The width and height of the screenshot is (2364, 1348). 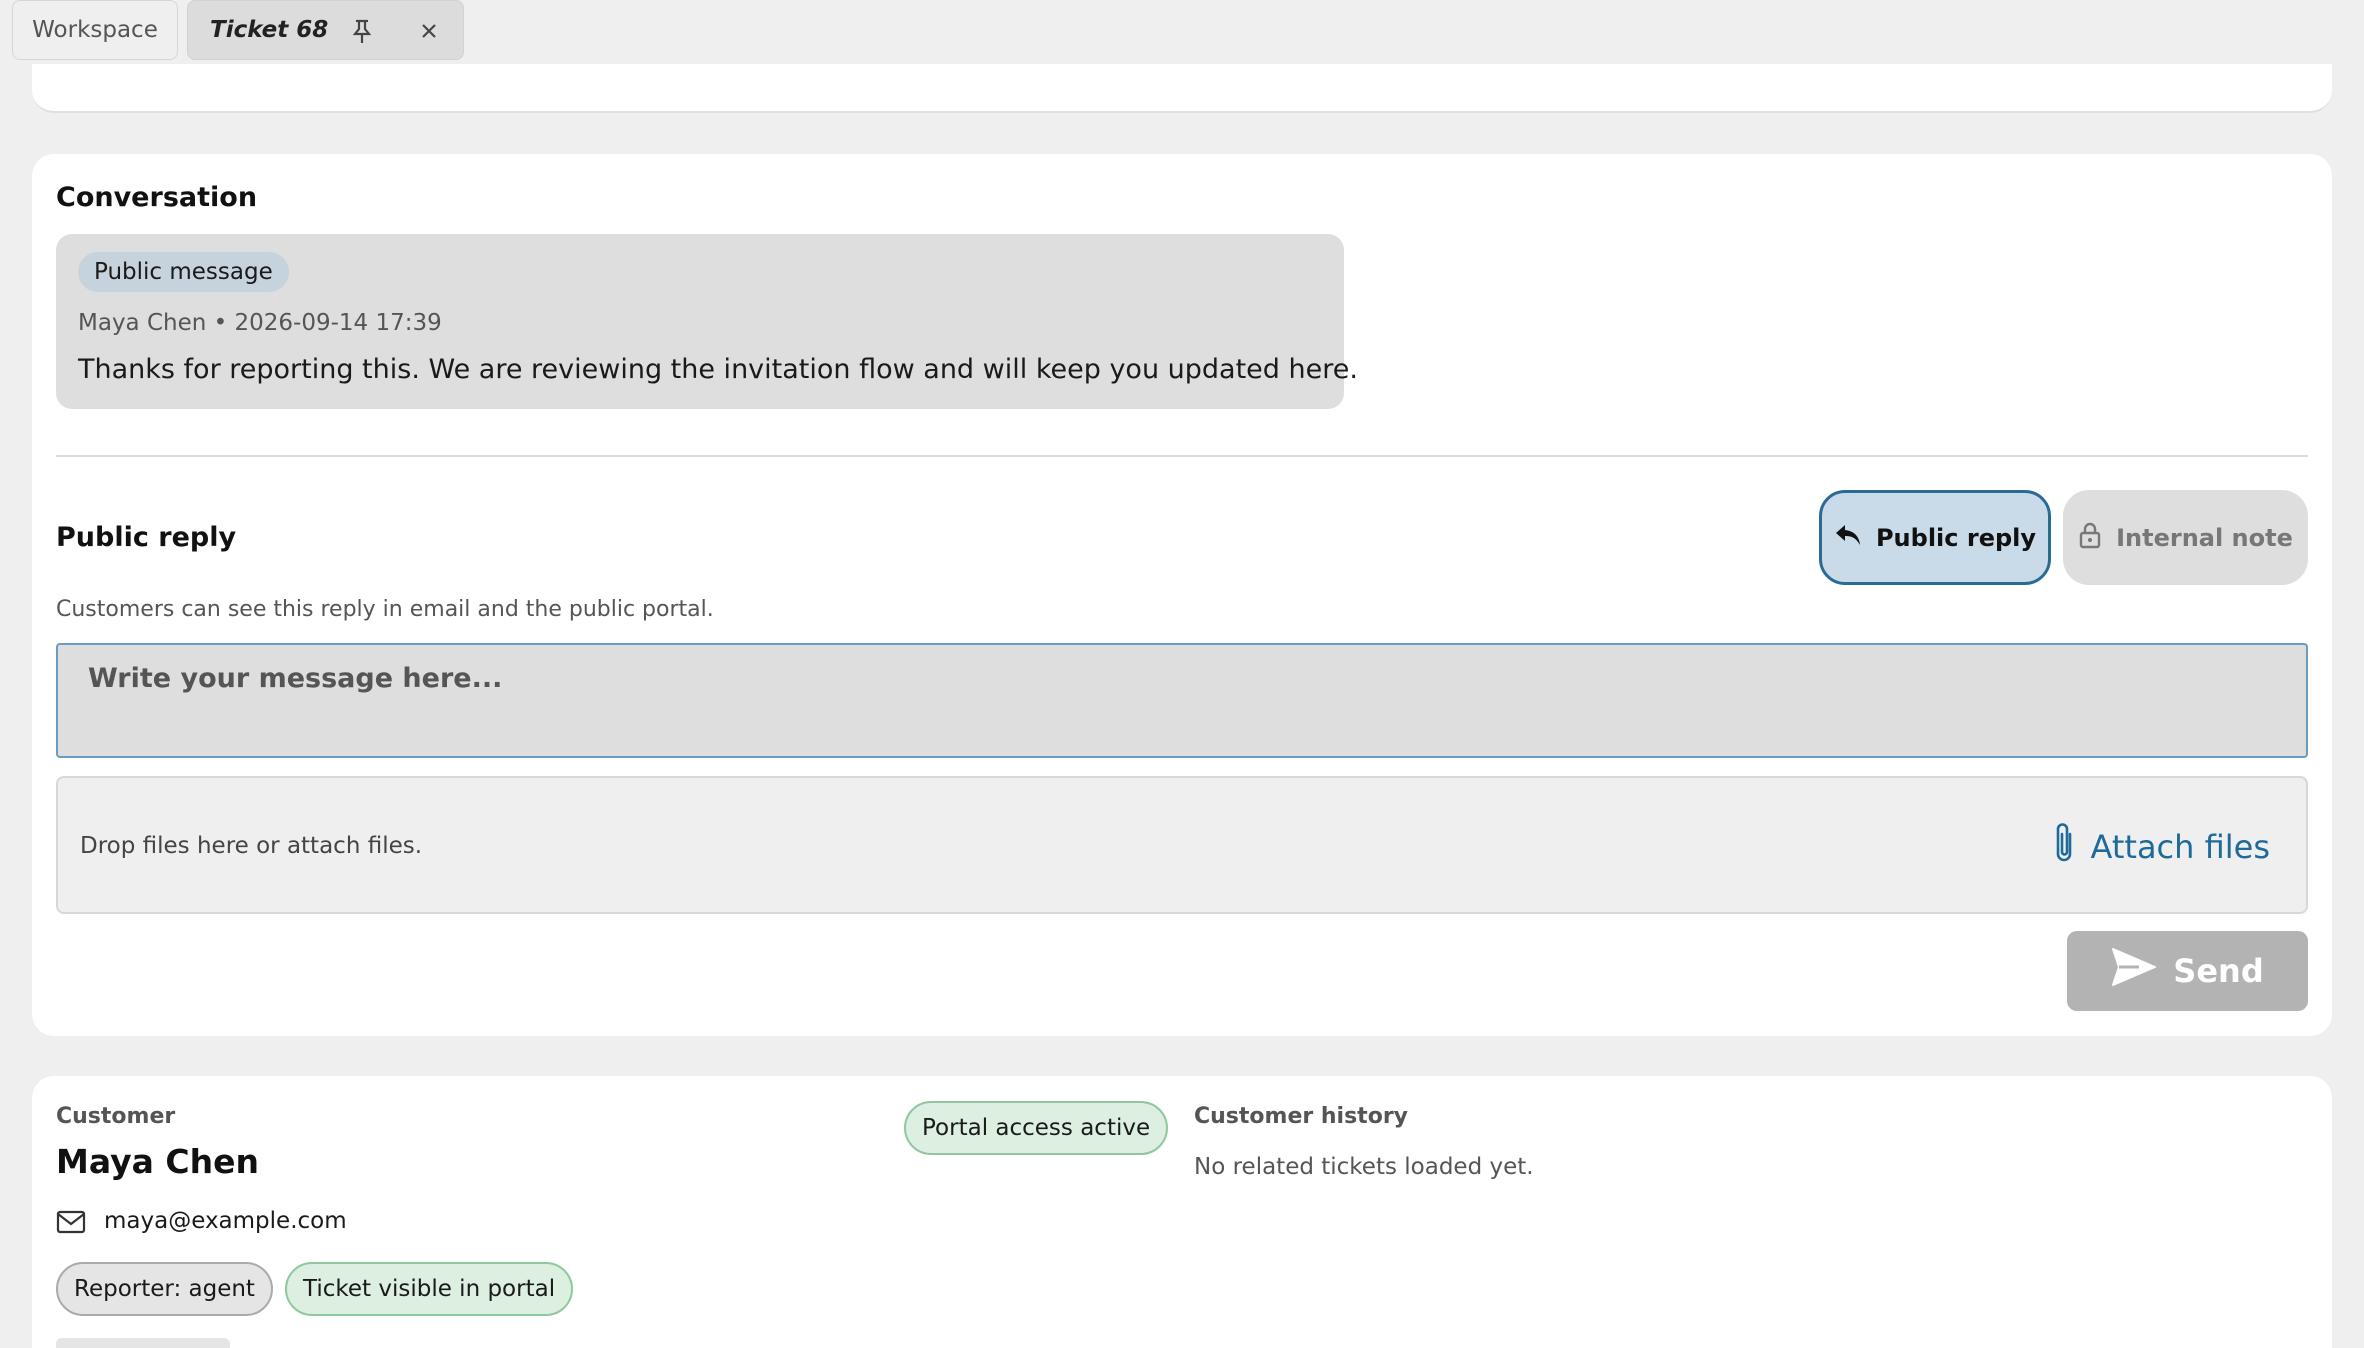 I want to click on conversation-title: Conversation, so click(x=157, y=197).